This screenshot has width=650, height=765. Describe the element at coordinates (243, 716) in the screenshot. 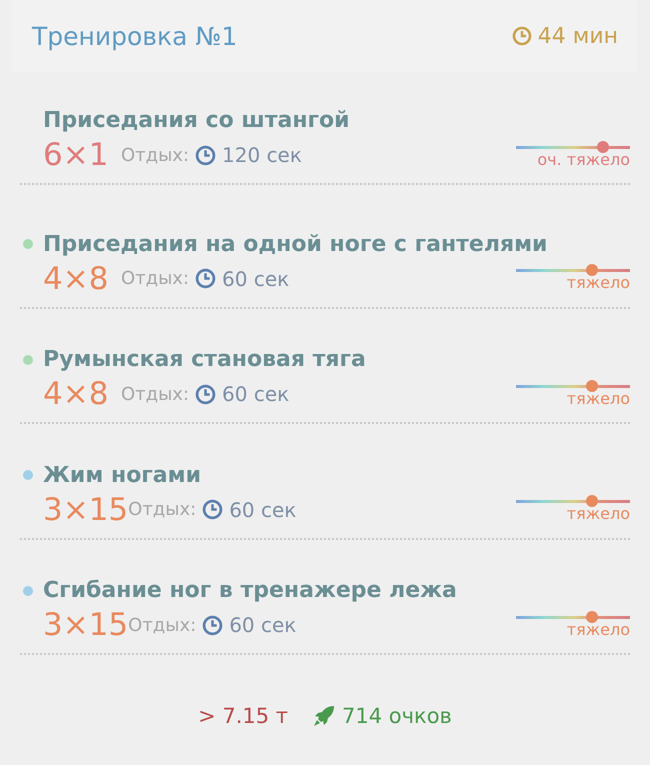

I see `total-tonnage: > 7.15 т` at that location.